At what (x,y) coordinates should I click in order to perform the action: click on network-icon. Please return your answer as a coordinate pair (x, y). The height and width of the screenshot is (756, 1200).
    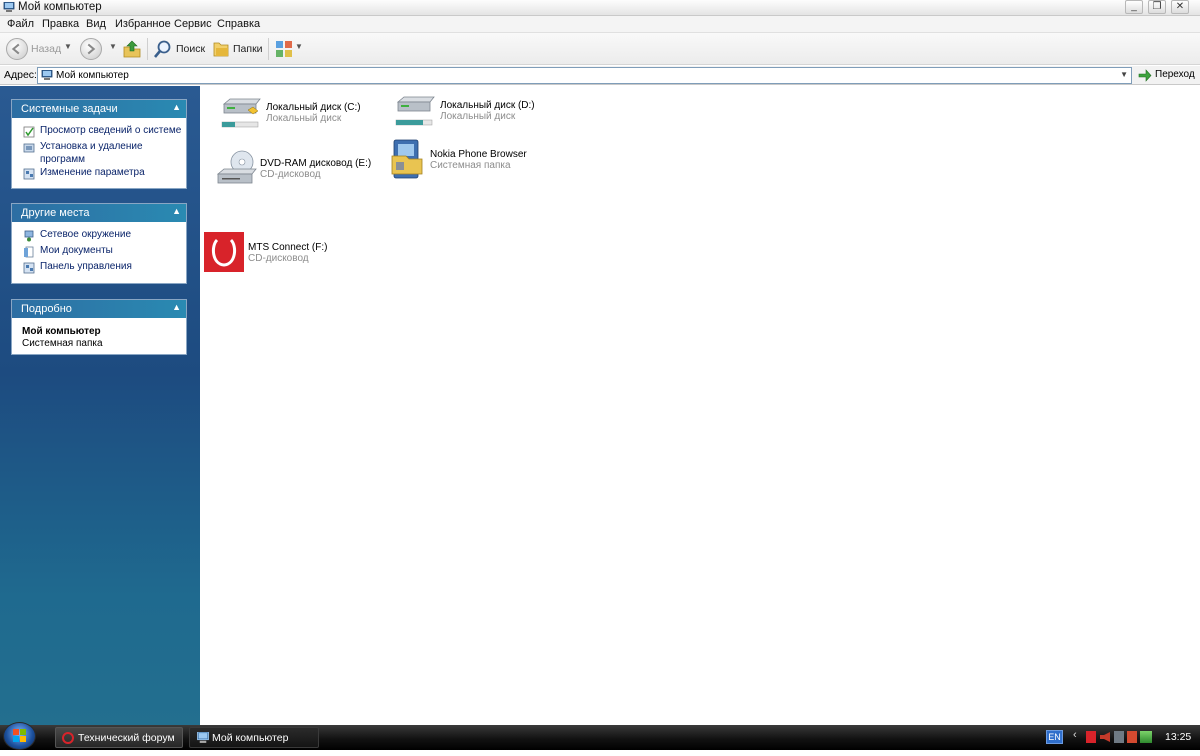
    Looking at the image, I should click on (29, 236).